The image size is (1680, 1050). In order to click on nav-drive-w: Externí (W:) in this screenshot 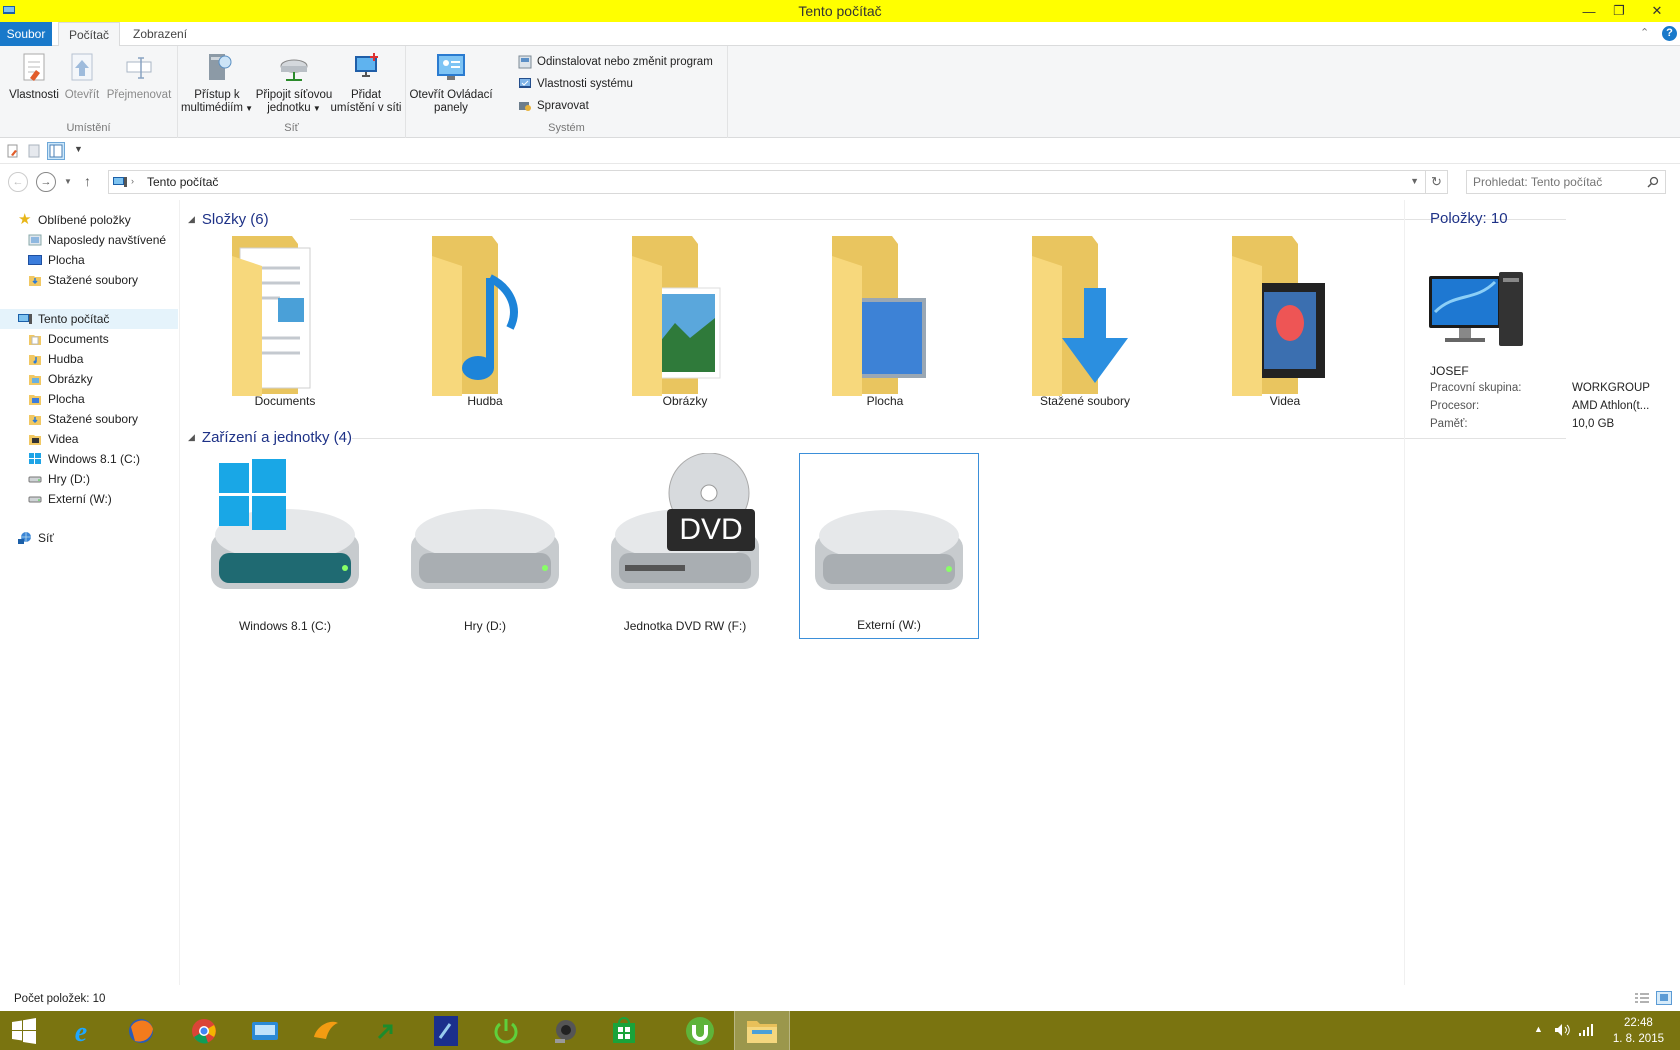, I will do `click(70, 499)`.